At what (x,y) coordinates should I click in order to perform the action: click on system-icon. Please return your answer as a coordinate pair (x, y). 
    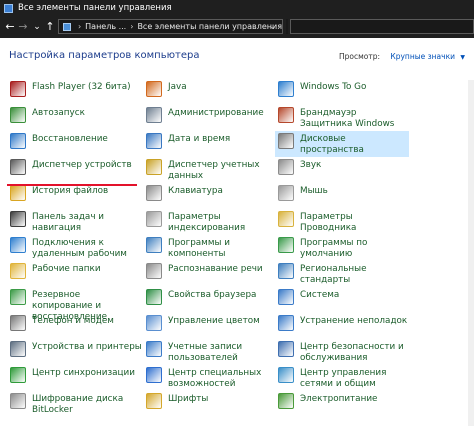
    Looking at the image, I should click on (286, 297).